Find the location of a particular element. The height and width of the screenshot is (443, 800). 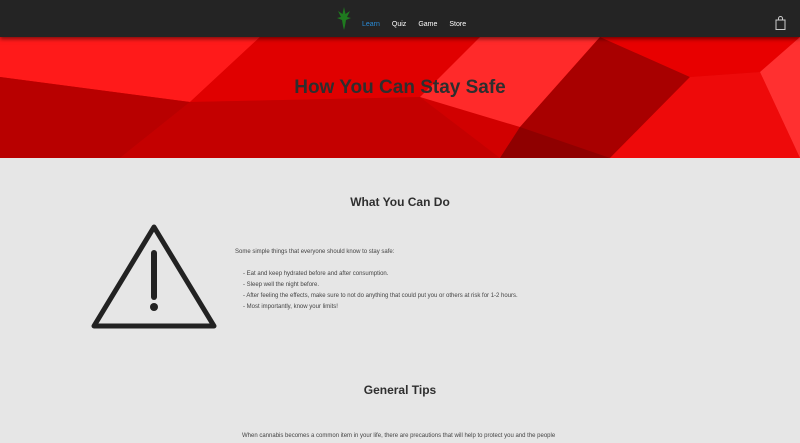

general-tips-heading: General Tips is located at coordinates (400, 390).